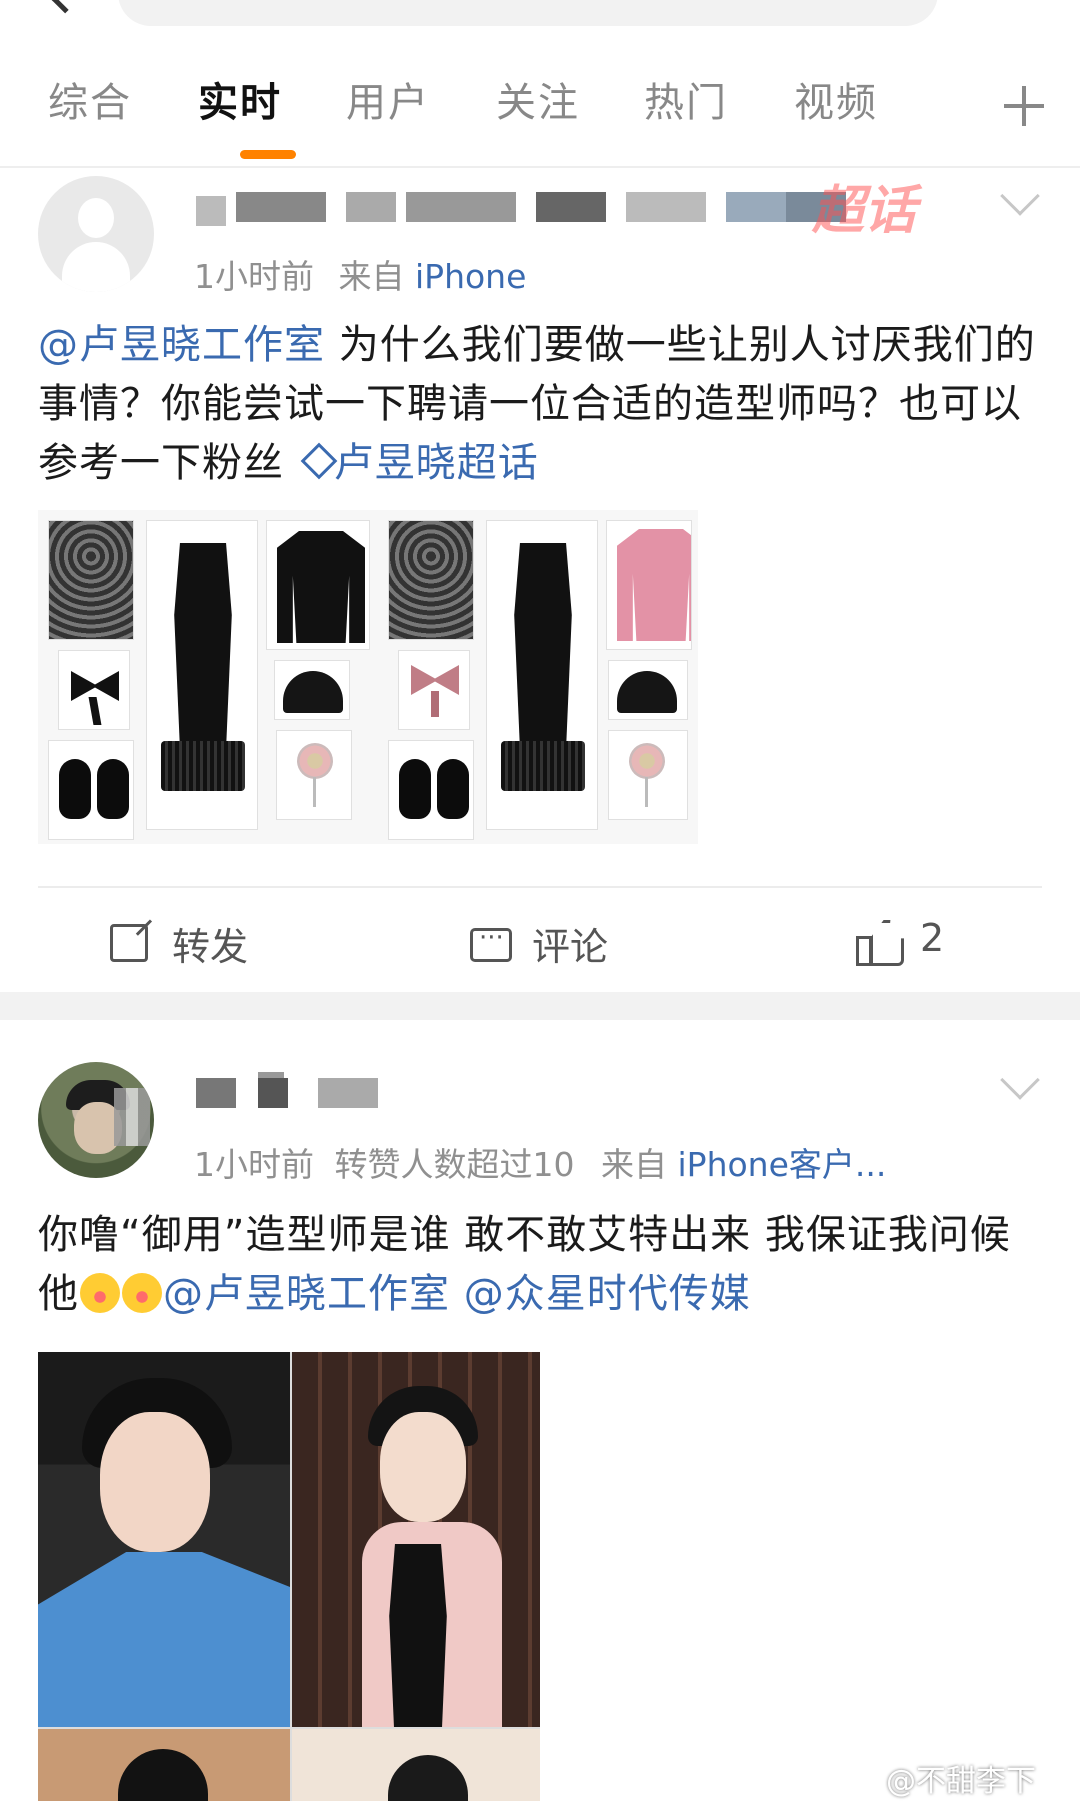 This screenshot has width=1080, height=1801. I want to click on add-tab-icon, so click(1024, 106).